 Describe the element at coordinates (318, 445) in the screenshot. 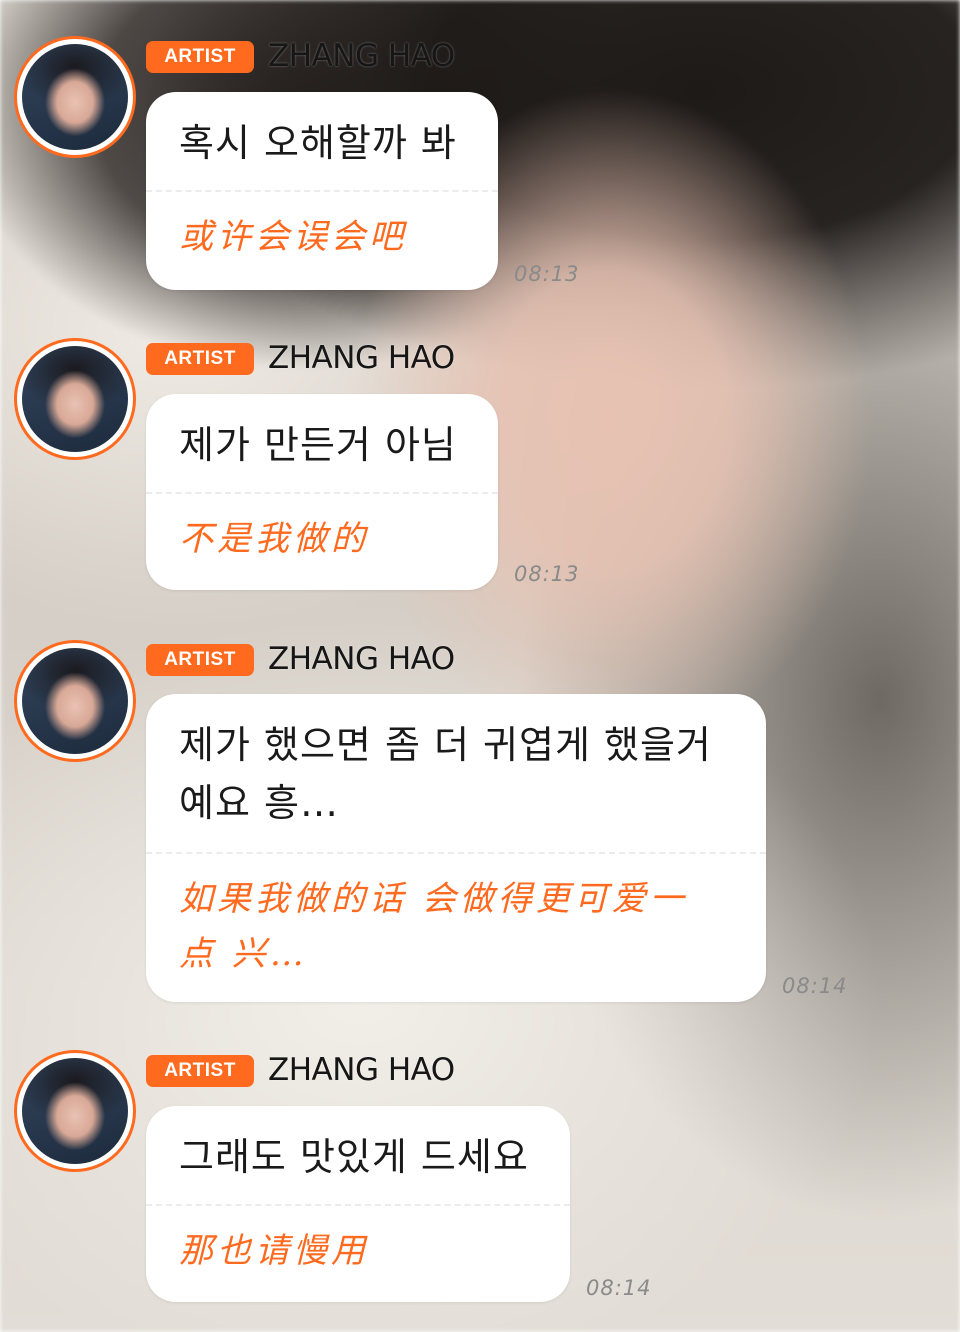

I see `korean-text: 제가 만든거 아님` at that location.